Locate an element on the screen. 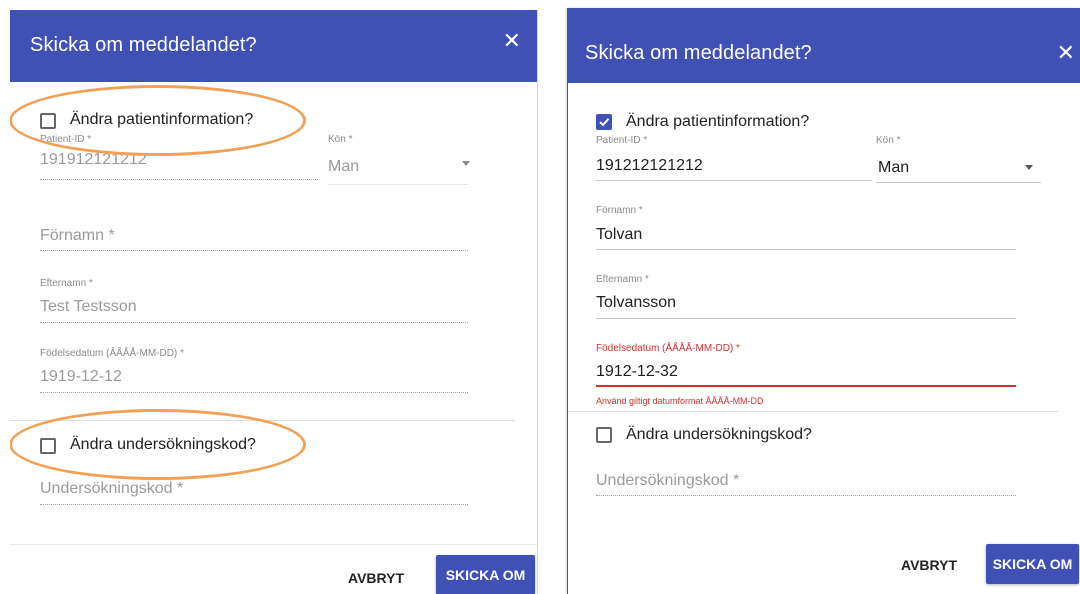 The width and height of the screenshot is (1080, 594). footer-divider is located at coordinates (273, 544).